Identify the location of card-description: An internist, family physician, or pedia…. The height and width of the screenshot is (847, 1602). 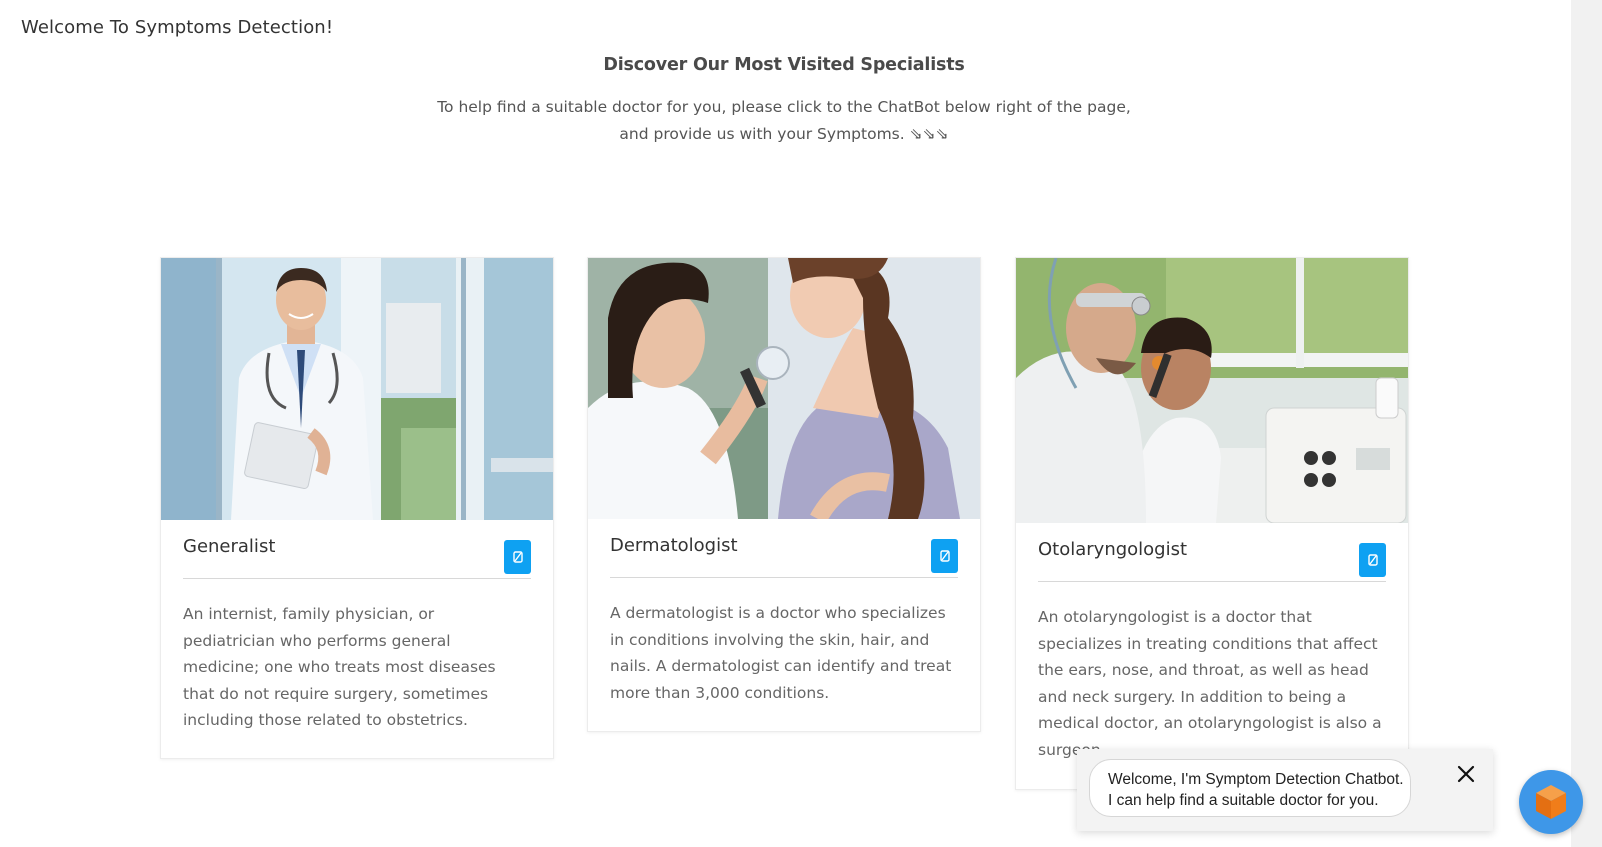
(339, 667).